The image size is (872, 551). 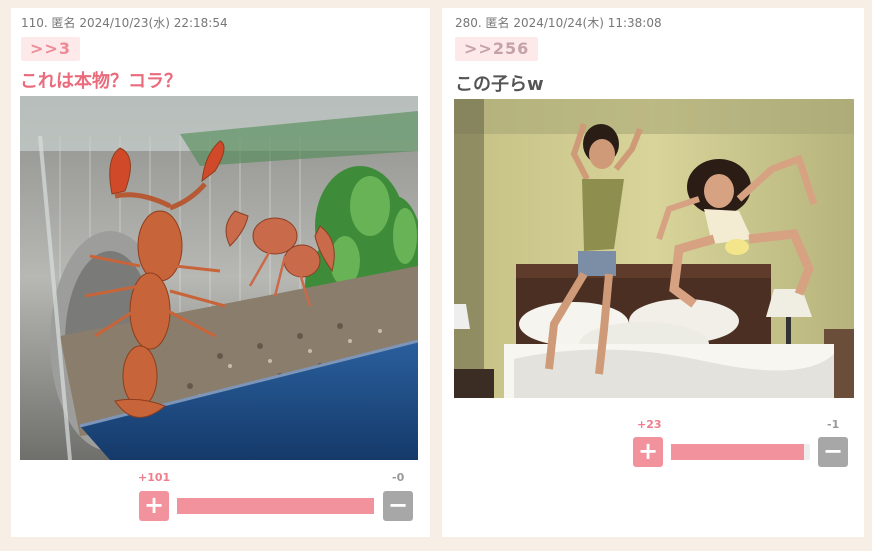 I want to click on comment-text: この子らw, so click(x=499, y=84).